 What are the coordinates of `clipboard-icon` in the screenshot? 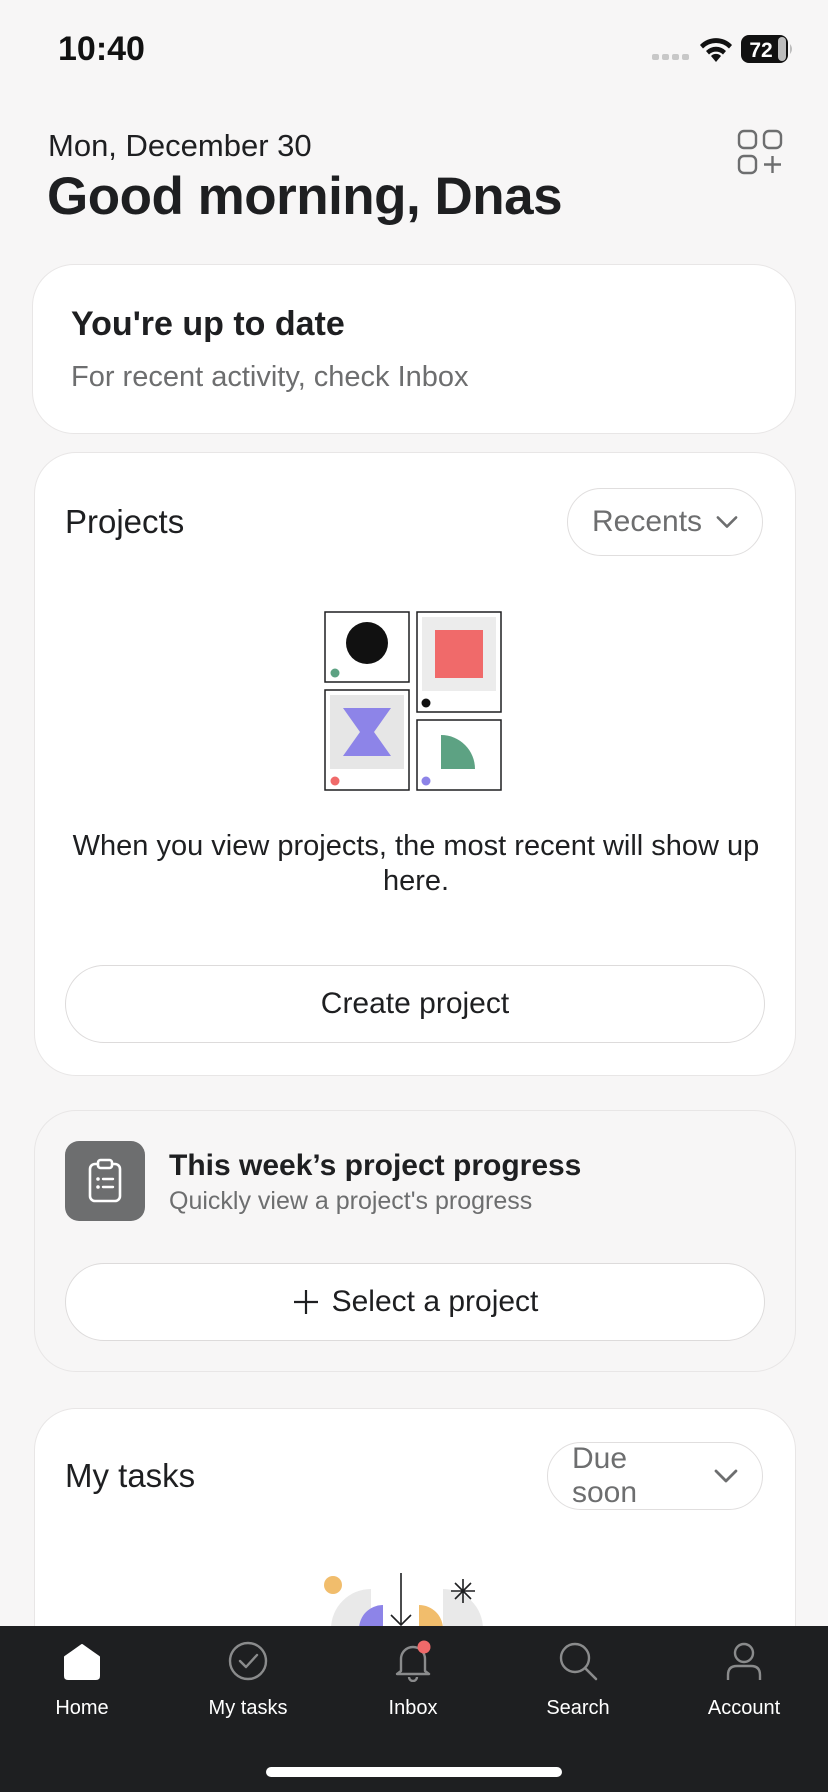 It's located at (105, 1180).